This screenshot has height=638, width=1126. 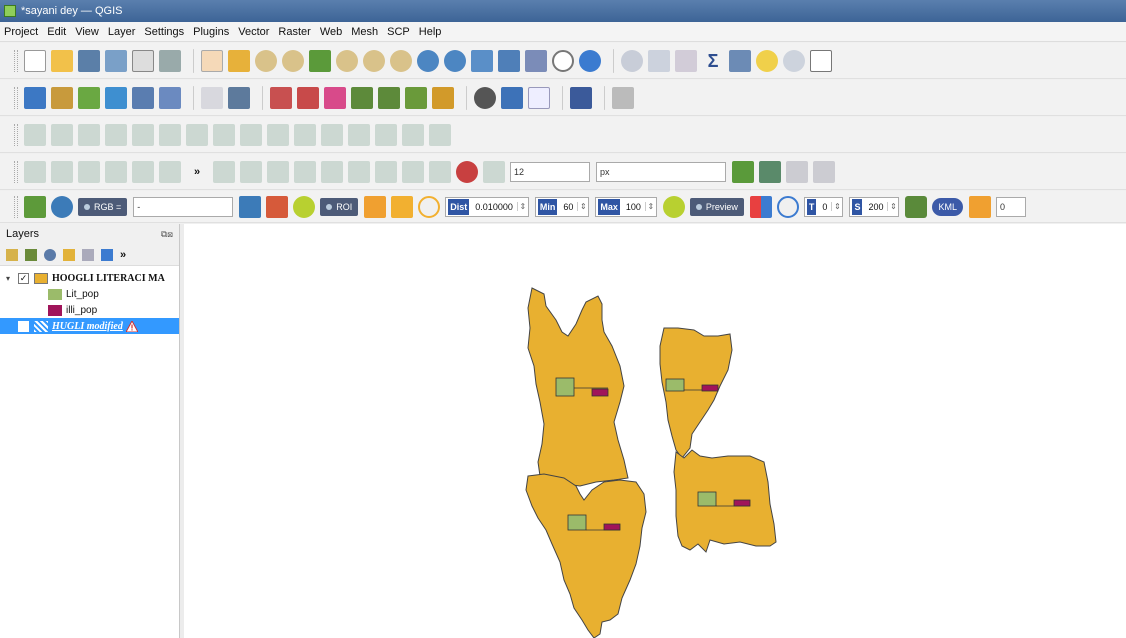 What do you see at coordinates (716, 206) in the screenshot?
I see `preview-button: Preview` at bounding box center [716, 206].